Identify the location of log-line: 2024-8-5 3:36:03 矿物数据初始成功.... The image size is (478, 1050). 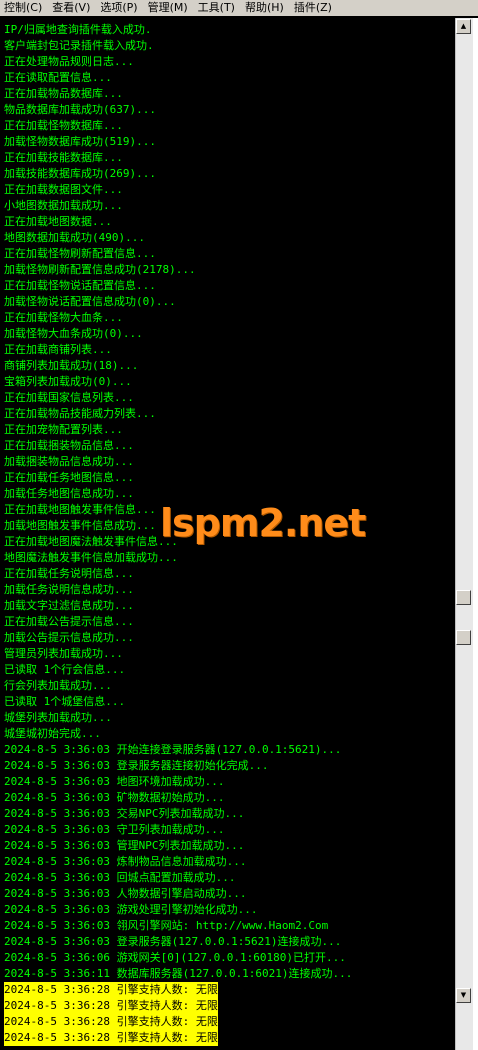
(114, 797).